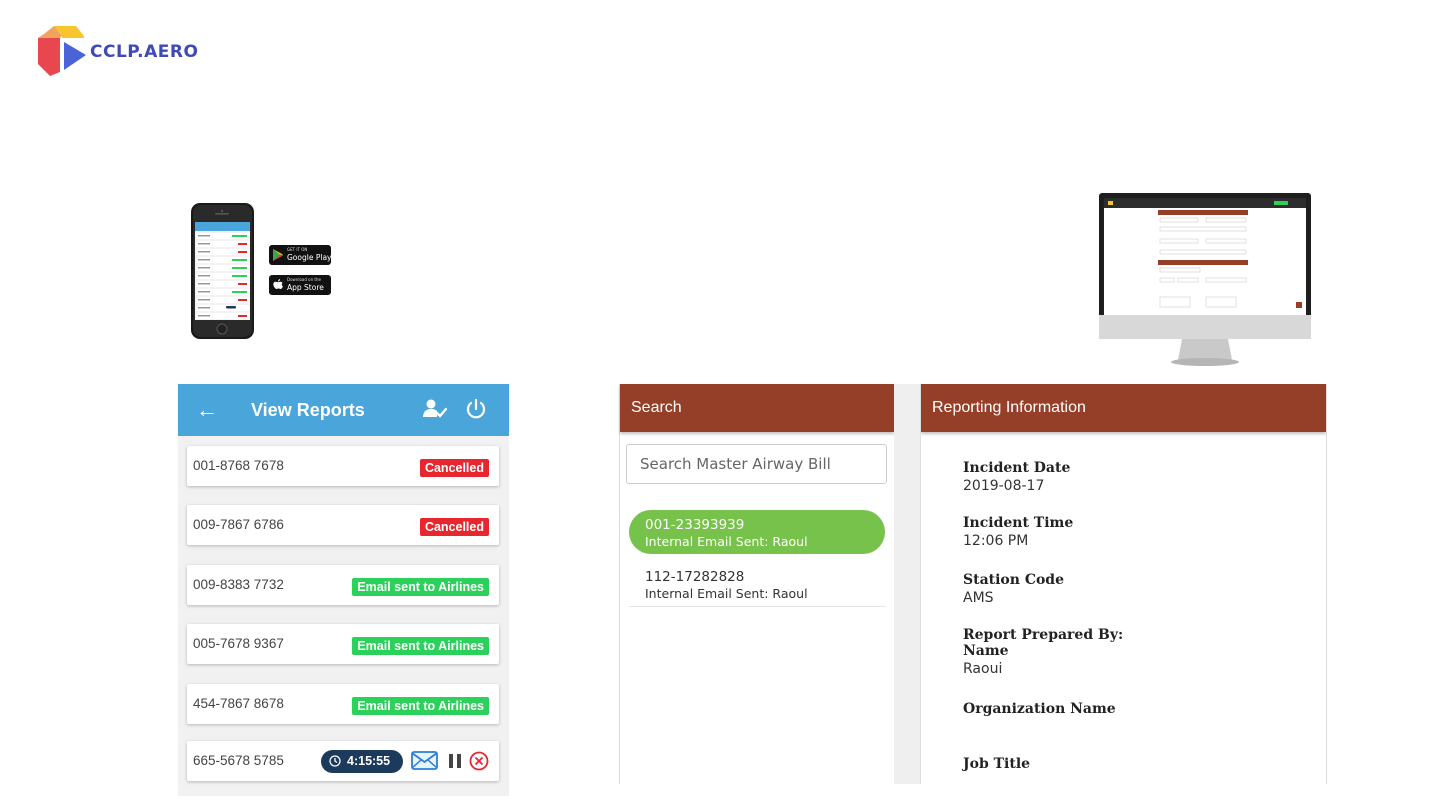 The image size is (1440, 810). I want to click on result-awb-number: 001-23393939, so click(695, 525).